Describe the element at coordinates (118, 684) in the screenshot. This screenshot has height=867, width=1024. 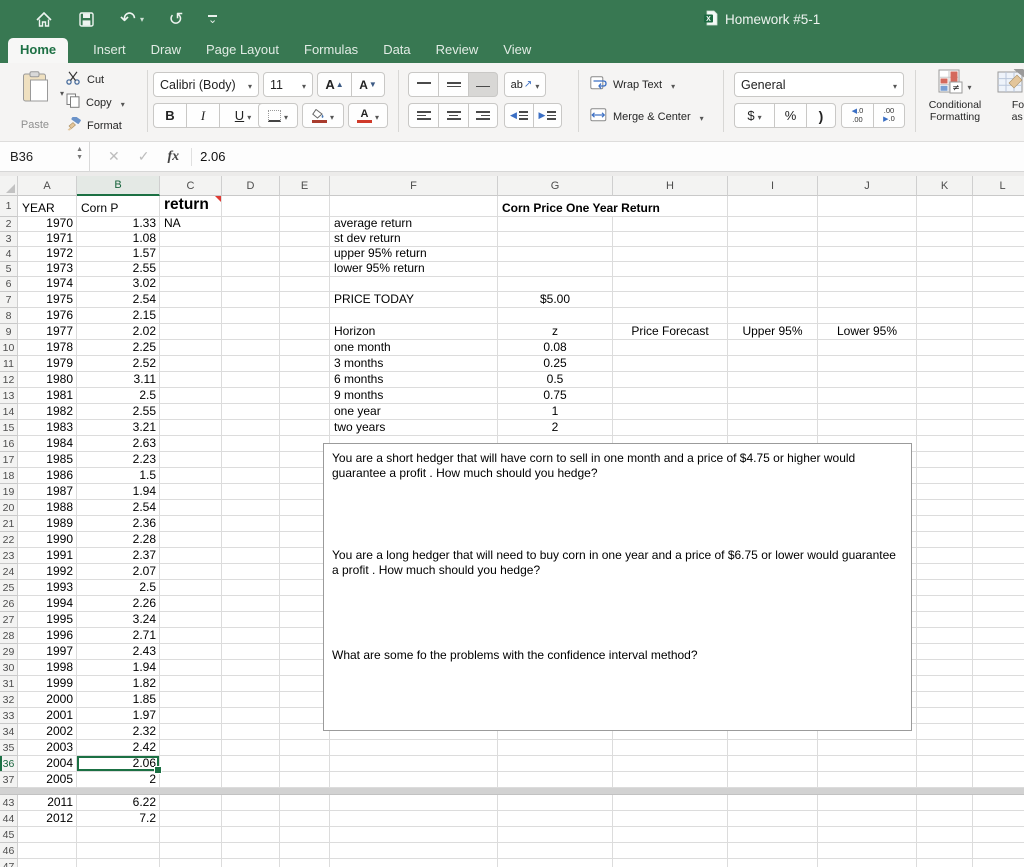
I see `cell-B31: 1.82` at that location.